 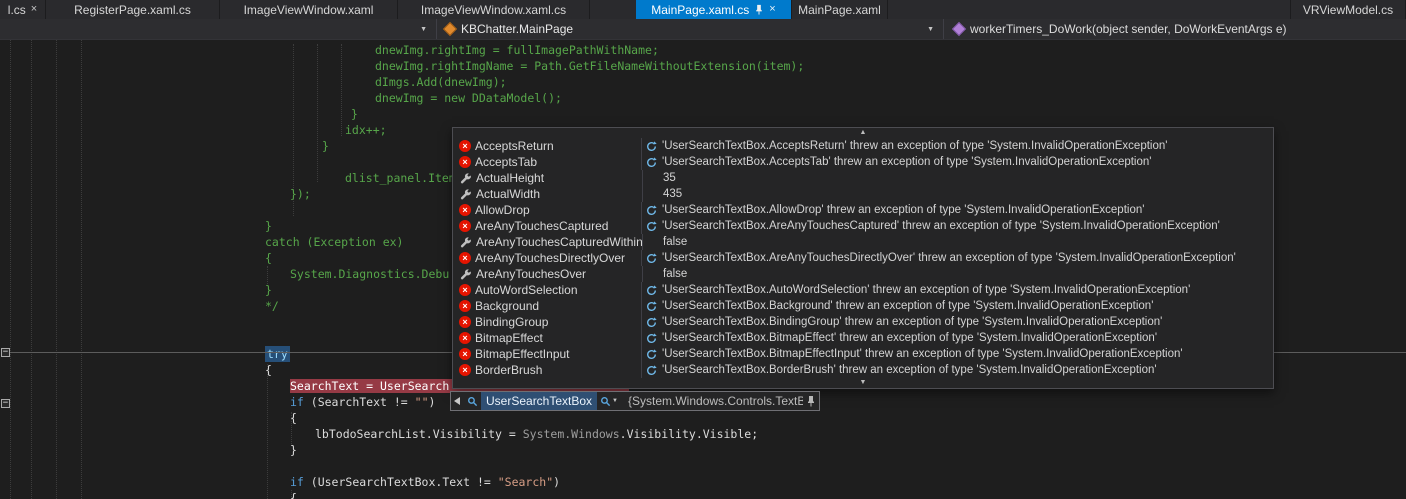 I want to click on code-token: try, so click(x=277, y=354).